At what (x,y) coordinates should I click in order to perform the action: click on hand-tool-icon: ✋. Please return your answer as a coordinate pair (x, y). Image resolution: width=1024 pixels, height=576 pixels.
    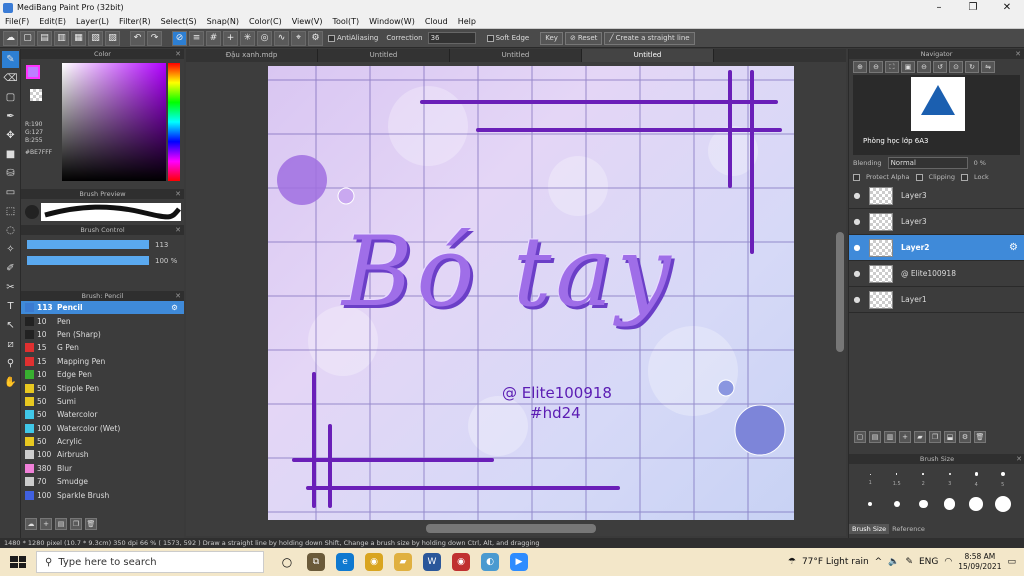
    Looking at the image, I should click on (10, 382).